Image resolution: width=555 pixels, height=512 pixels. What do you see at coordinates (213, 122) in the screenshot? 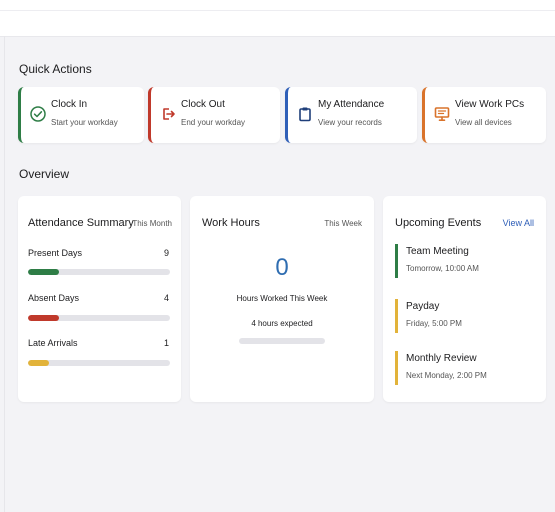
I see `clock-out-subtitle: End your workday` at bounding box center [213, 122].